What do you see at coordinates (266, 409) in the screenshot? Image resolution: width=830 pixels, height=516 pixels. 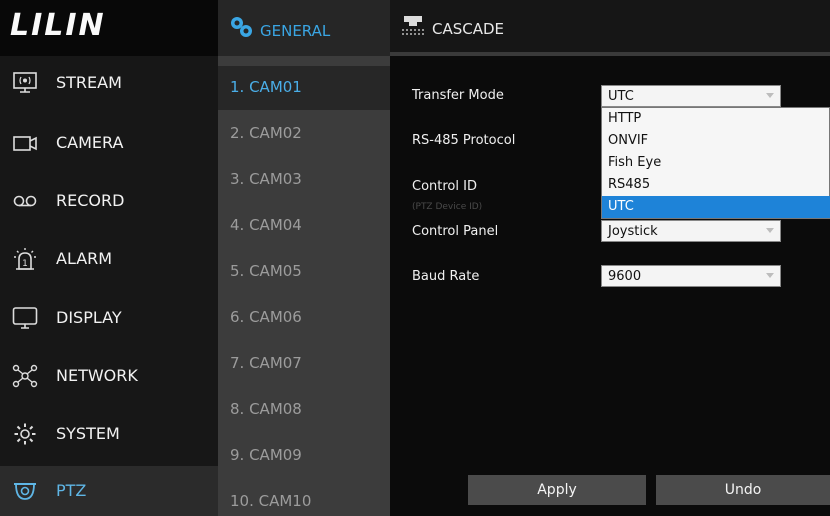 I see `camera-item-label: 8. CAM08` at bounding box center [266, 409].